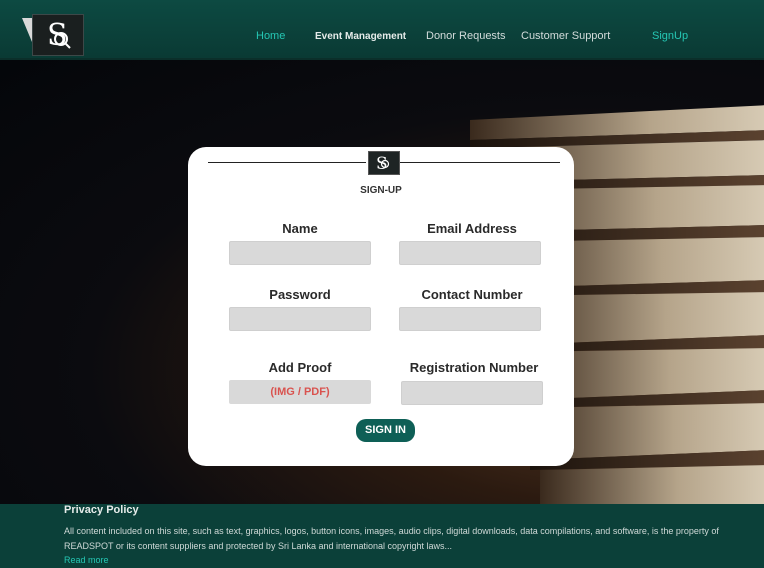  Describe the element at coordinates (300, 367) in the screenshot. I see `proof-label: Add Proof` at that location.